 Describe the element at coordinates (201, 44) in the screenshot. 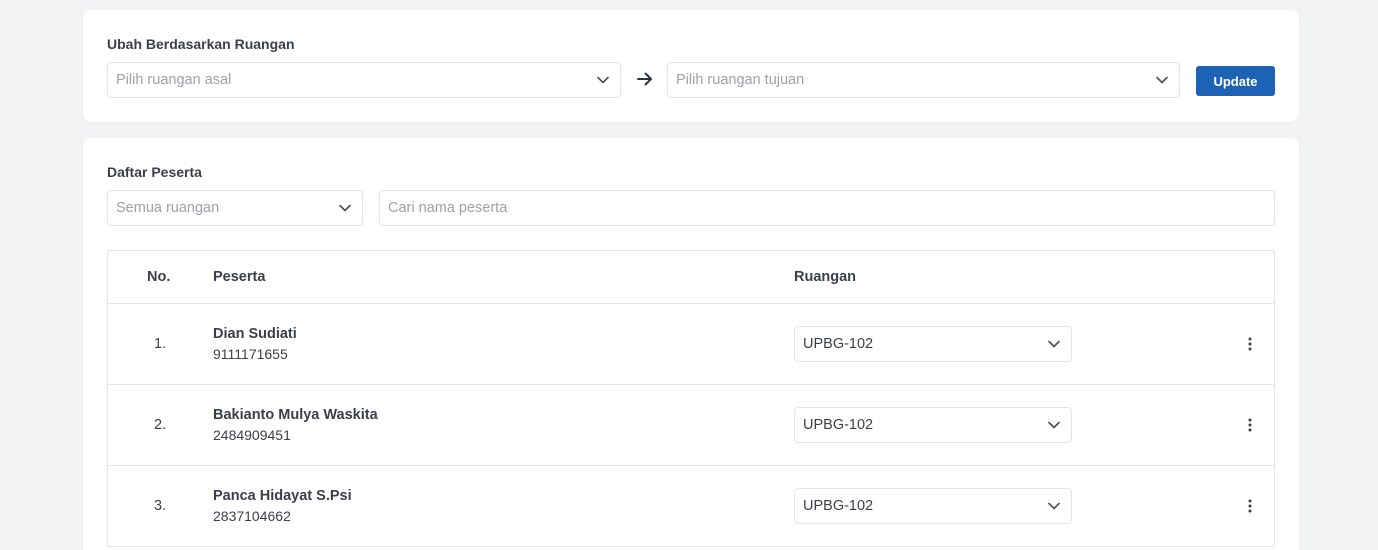

I see `room-update-title: Ubah Berdasarkan Ruangan` at that location.